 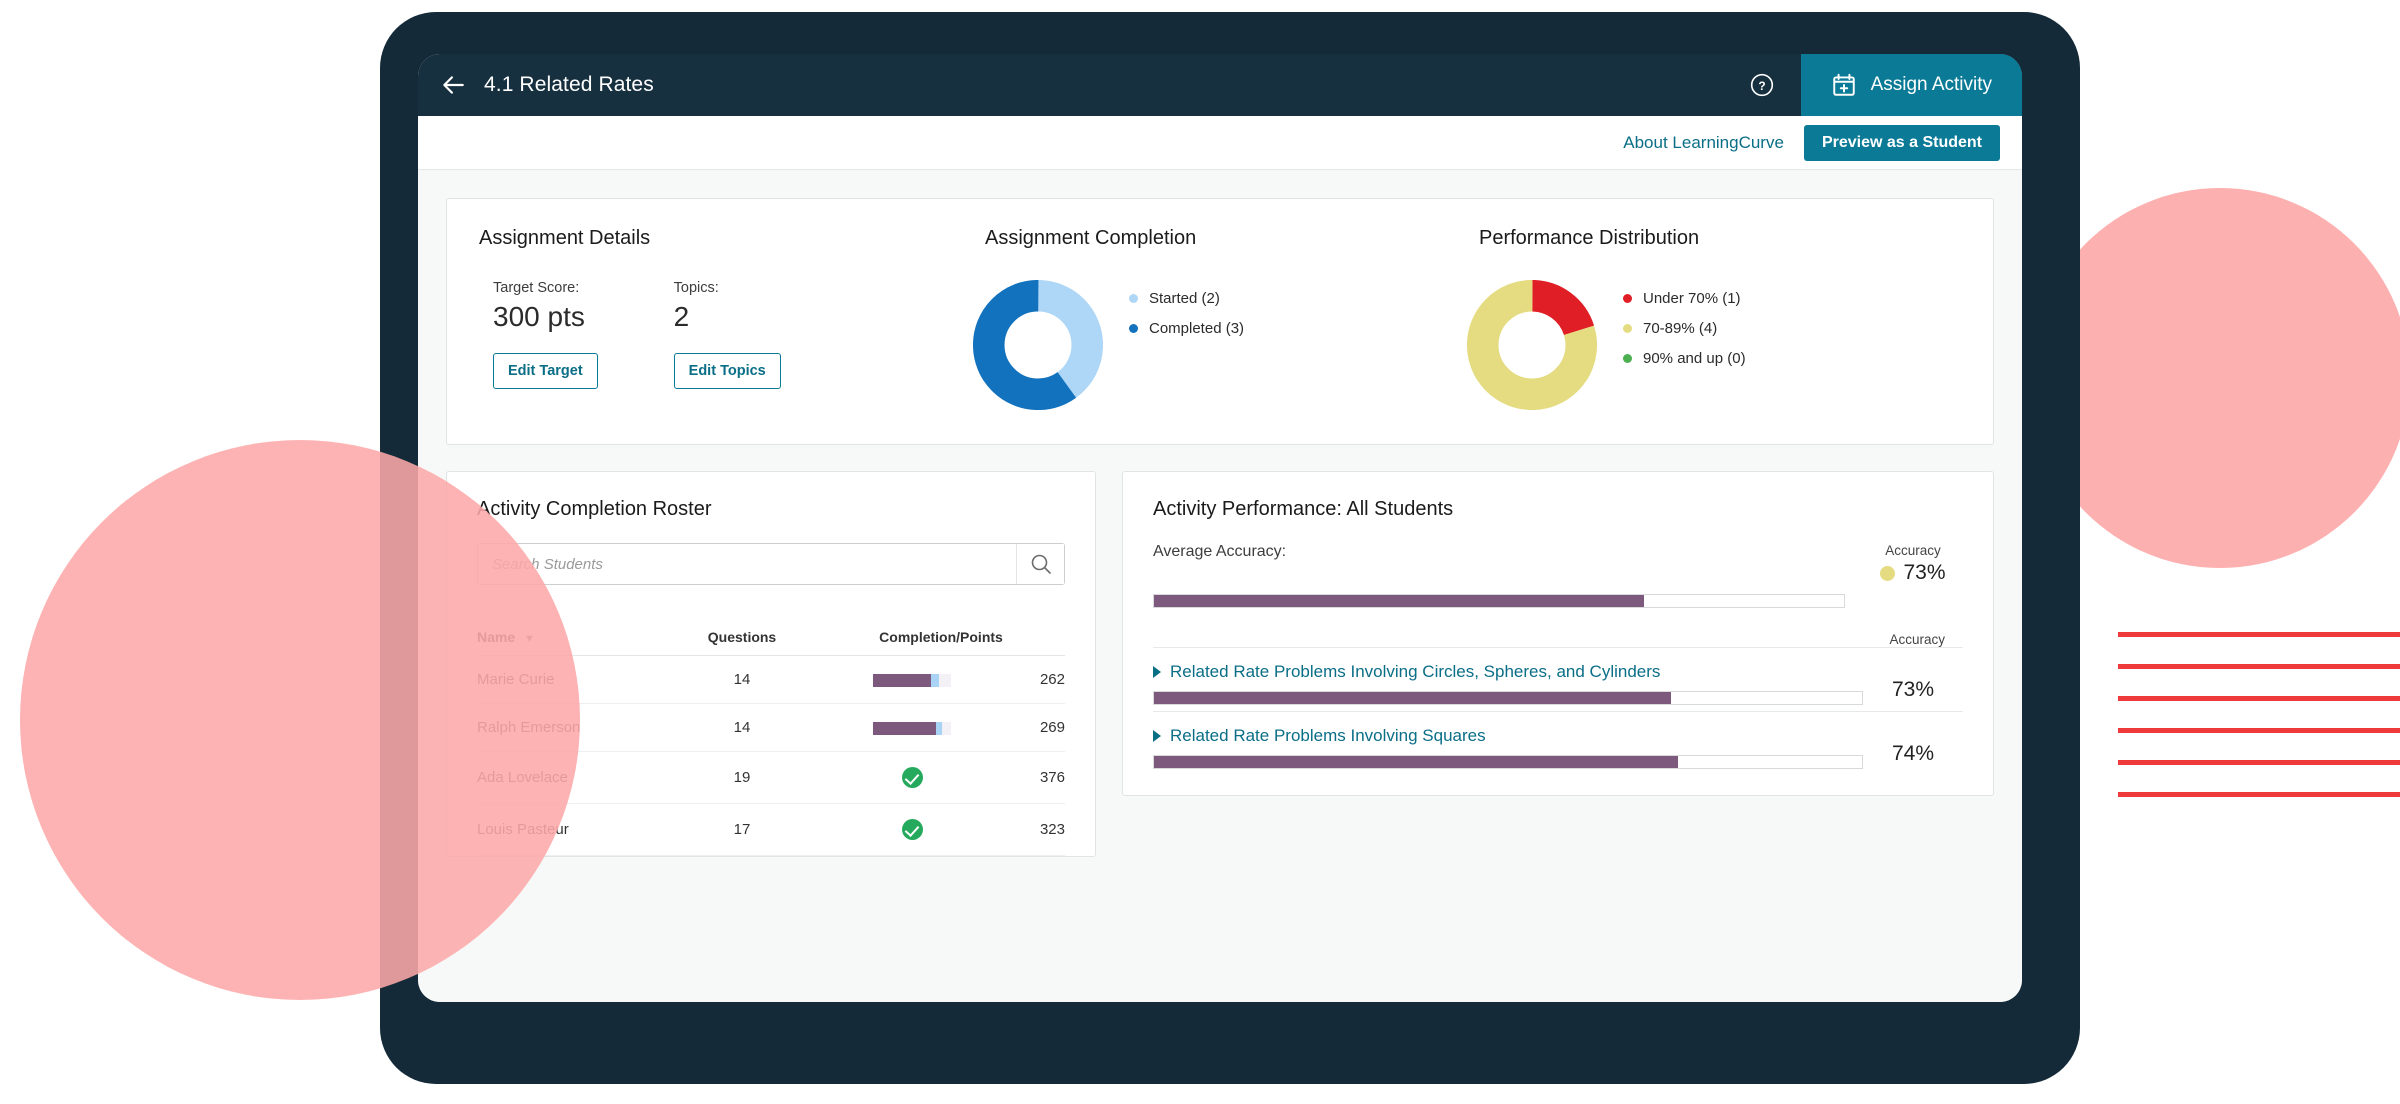 I want to click on average-accuracy-bar-track, so click(x=1499, y=601).